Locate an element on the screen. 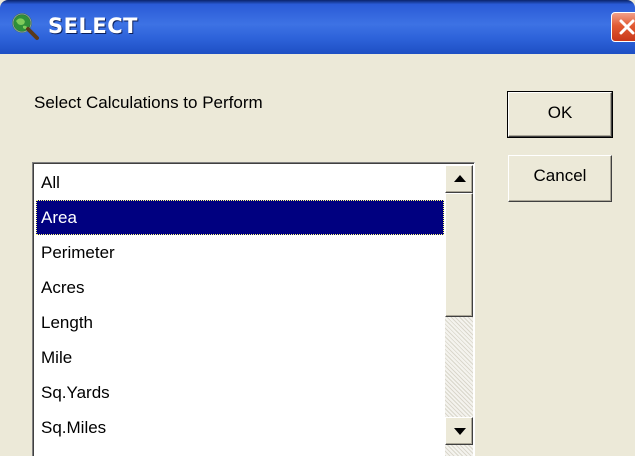 The image size is (635, 456). close-button is located at coordinates (623, 27).